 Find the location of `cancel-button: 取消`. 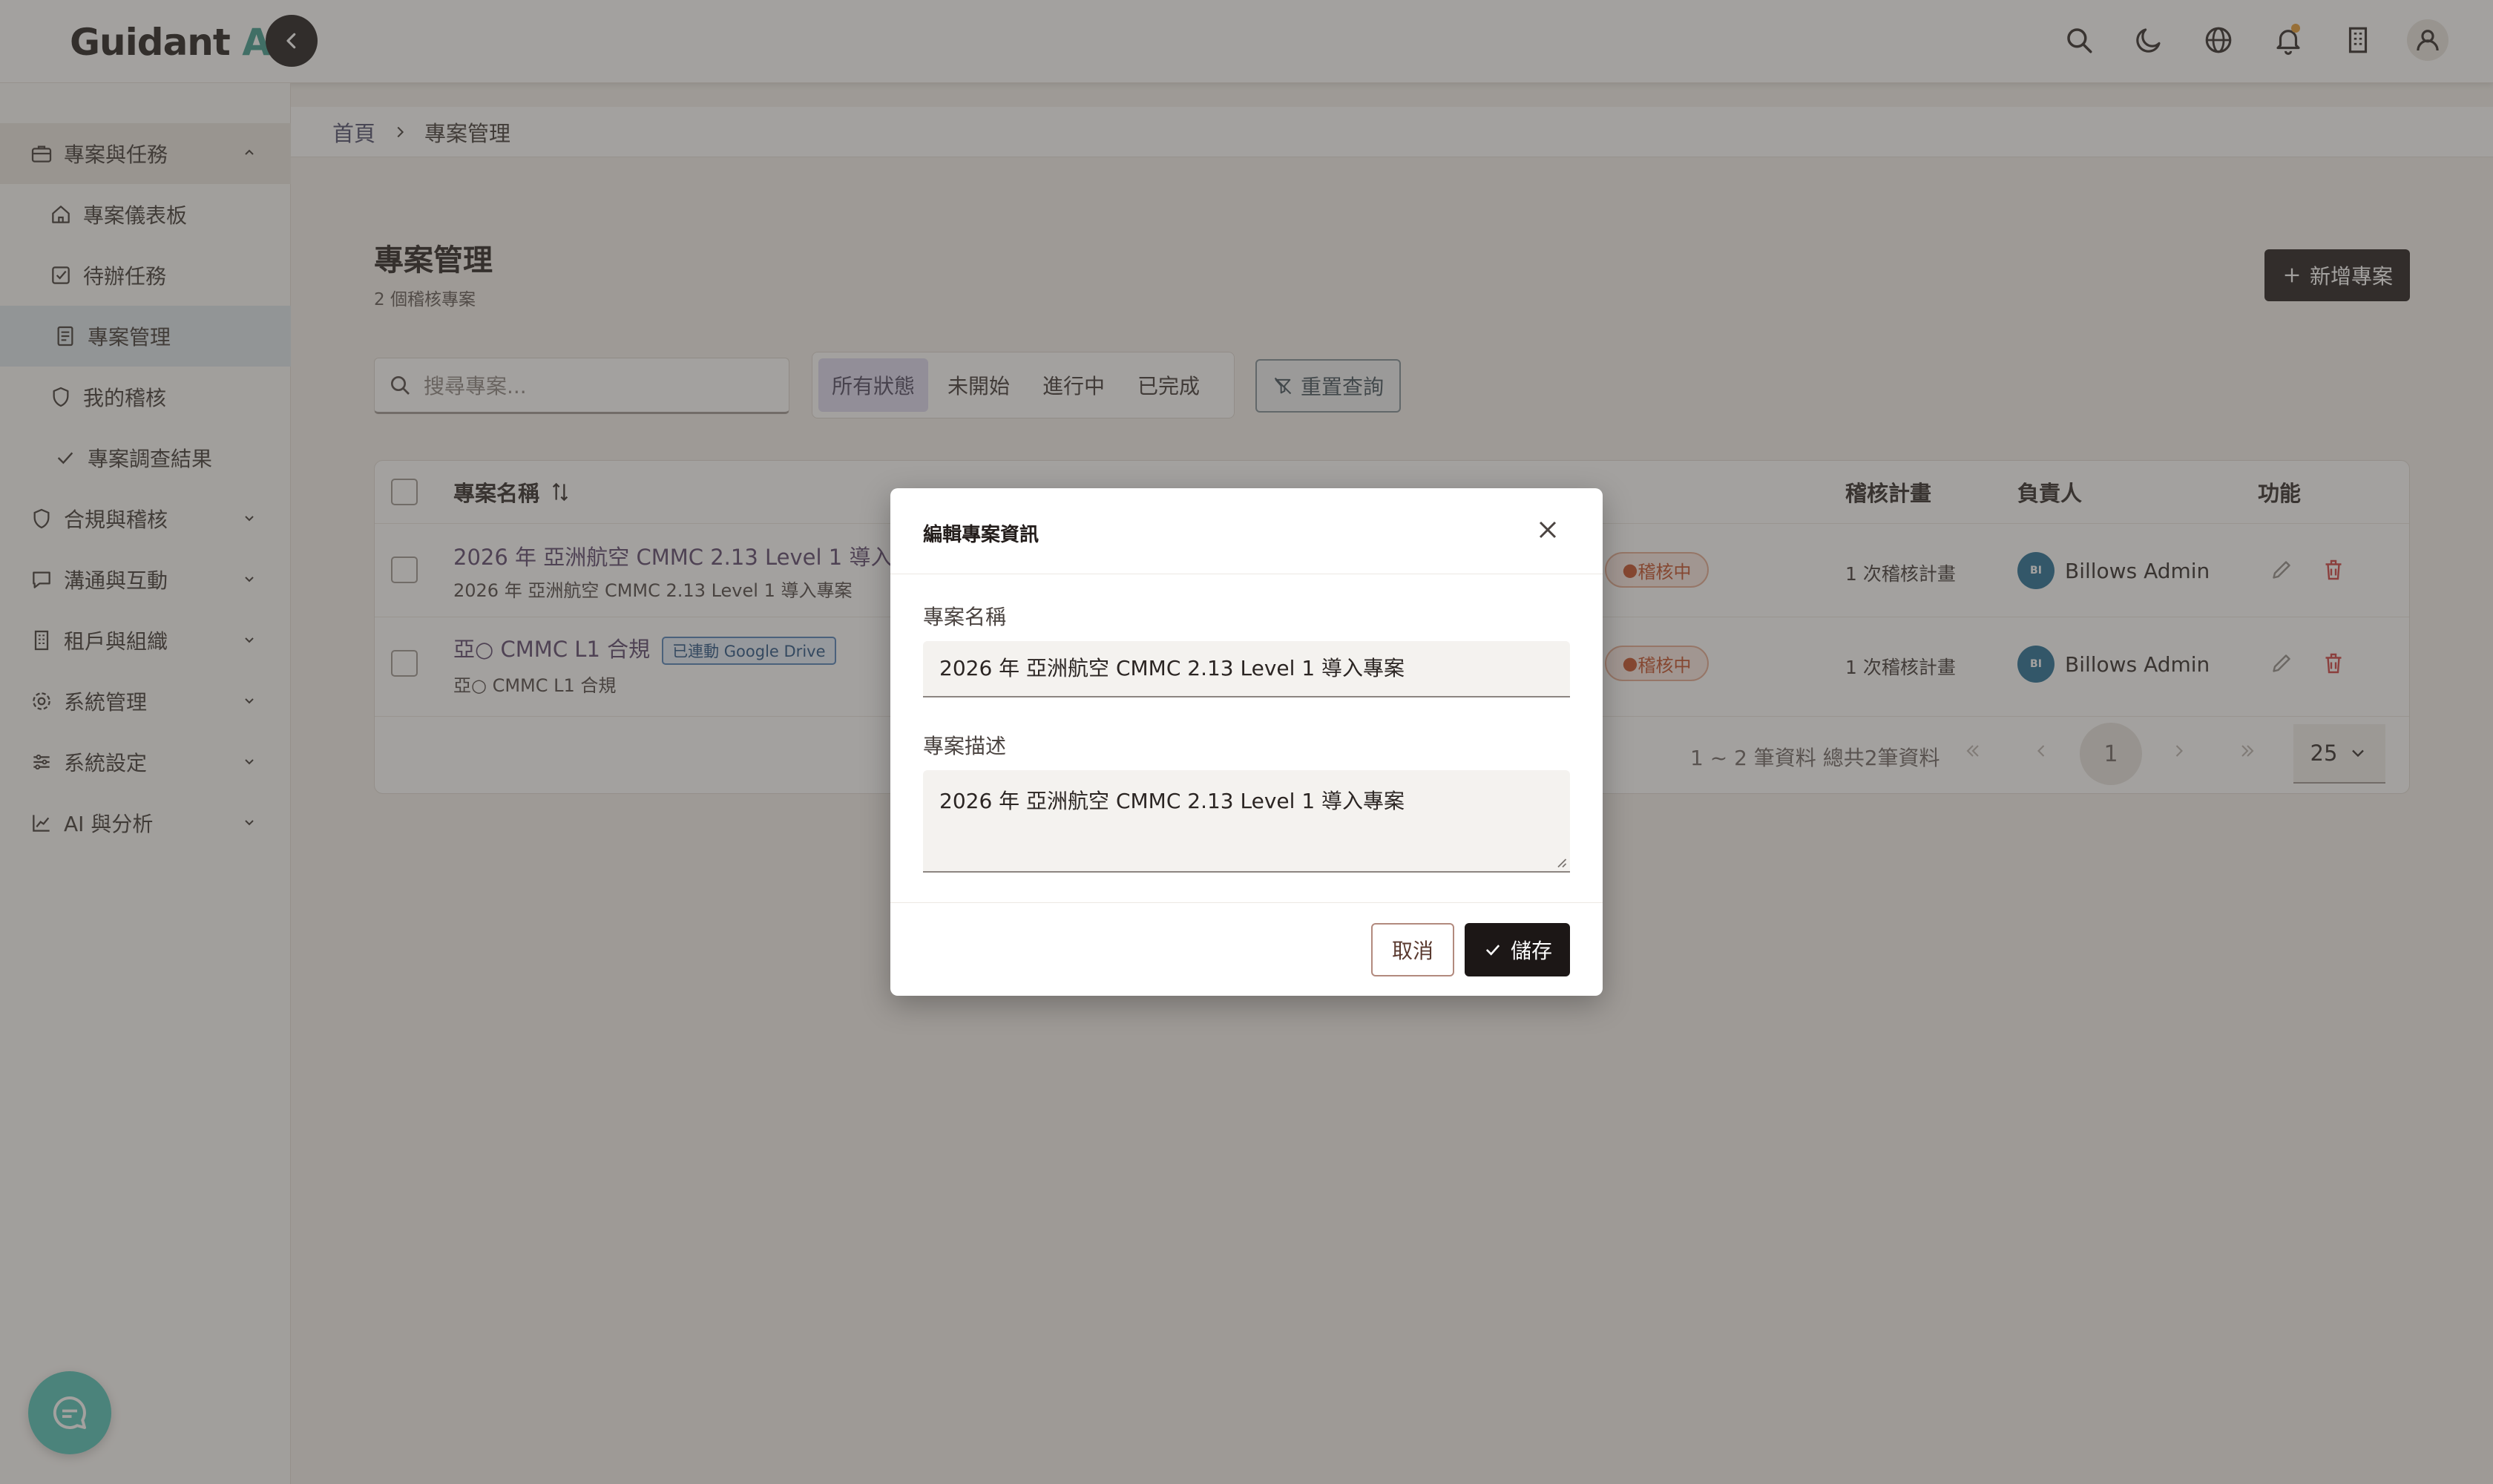

cancel-button: 取消 is located at coordinates (1412, 949).